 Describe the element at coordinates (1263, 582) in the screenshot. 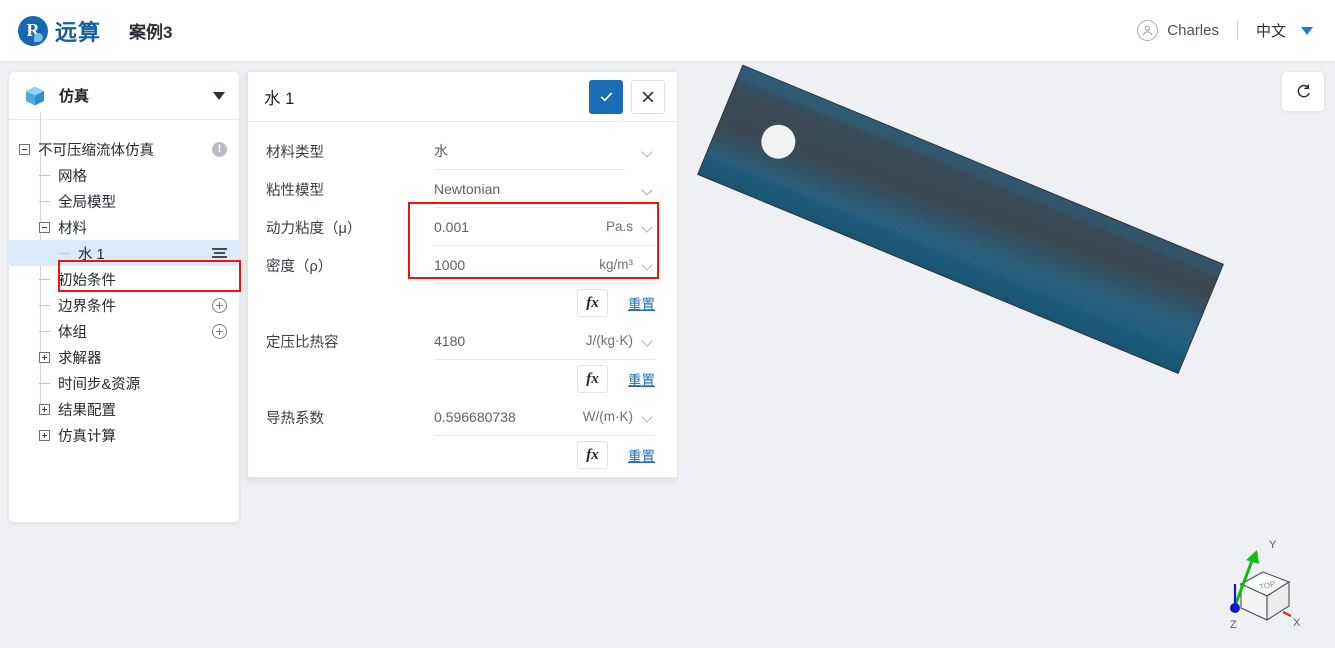

I see `axis-triad: TOP Y Z X` at that location.